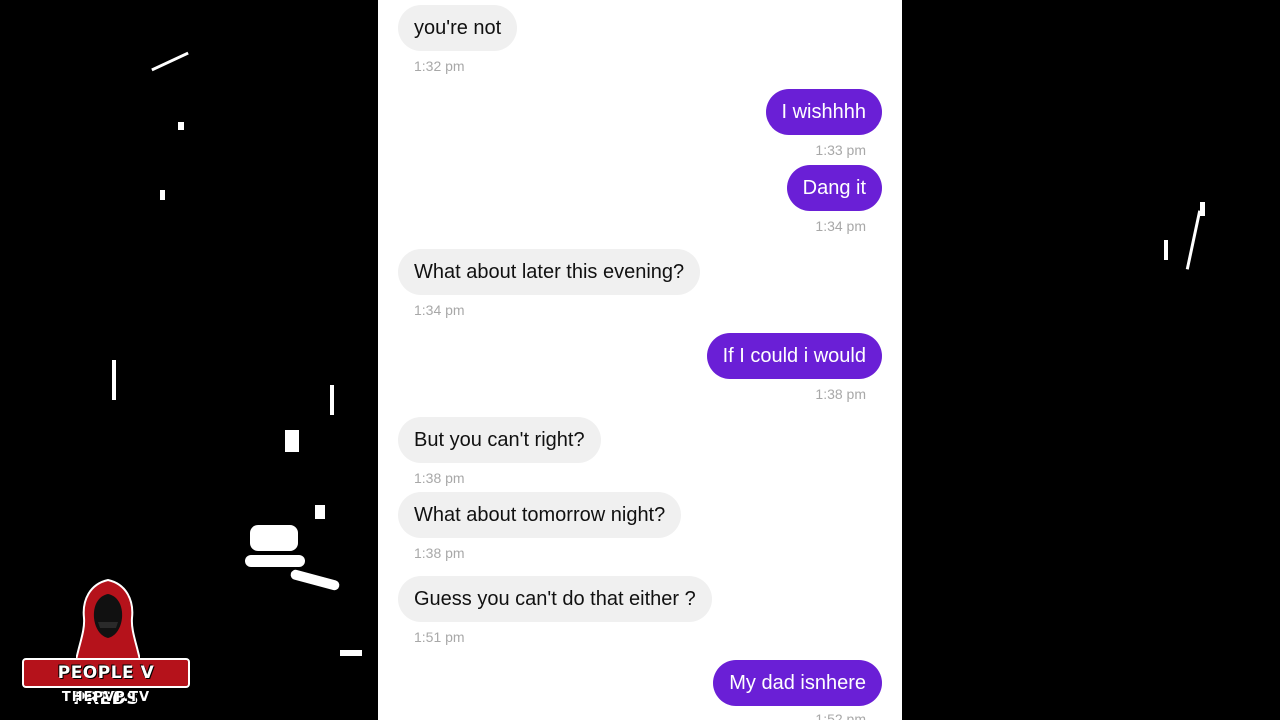 The height and width of the screenshot is (720, 1280). Describe the element at coordinates (439, 66) in the screenshot. I see `message-timestamp: 1:32 pm` at that location.